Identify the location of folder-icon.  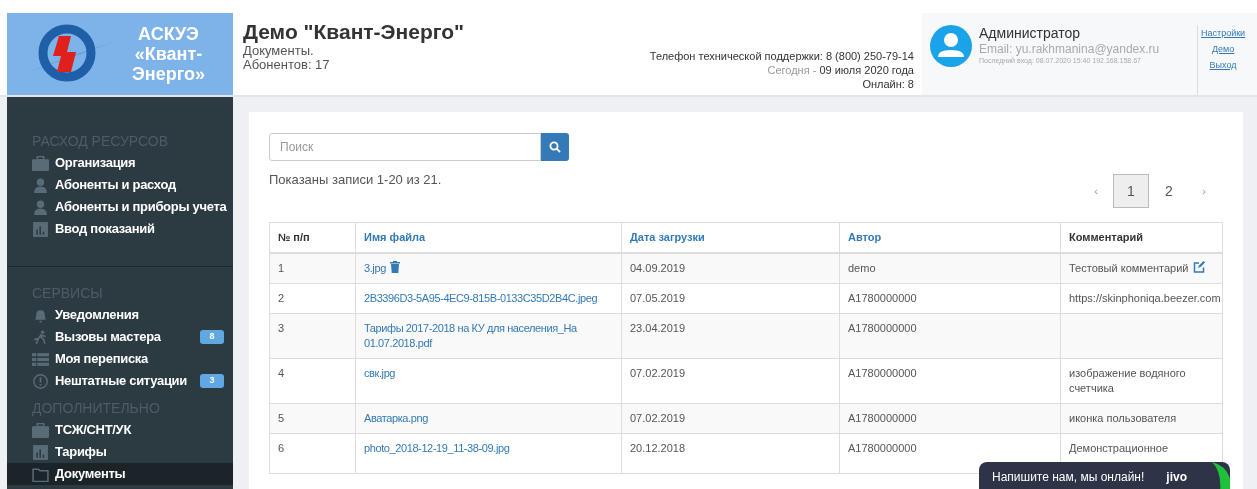
(40, 474).